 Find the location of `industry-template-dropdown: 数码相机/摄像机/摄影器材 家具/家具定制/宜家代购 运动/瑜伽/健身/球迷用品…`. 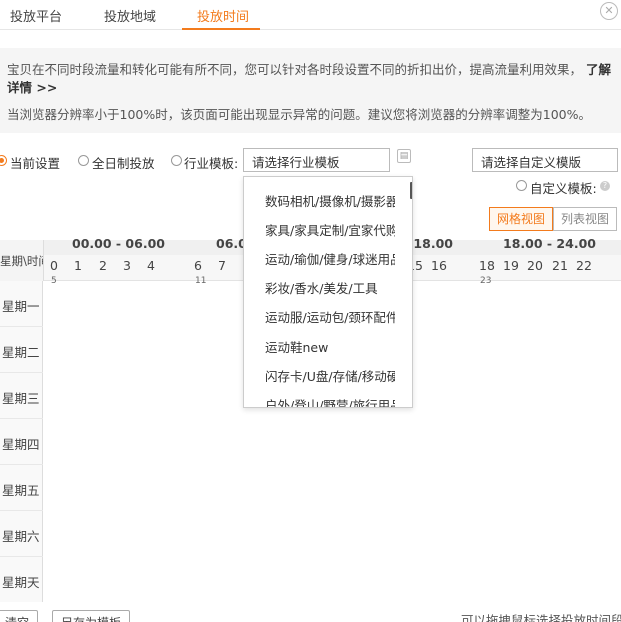

industry-template-dropdown: 数码相机/摄像机/摄影器材 家具/家具定制/宜家代购 运动/瑜伽/健身/球迷用品… is located at coordinates (328, 292).